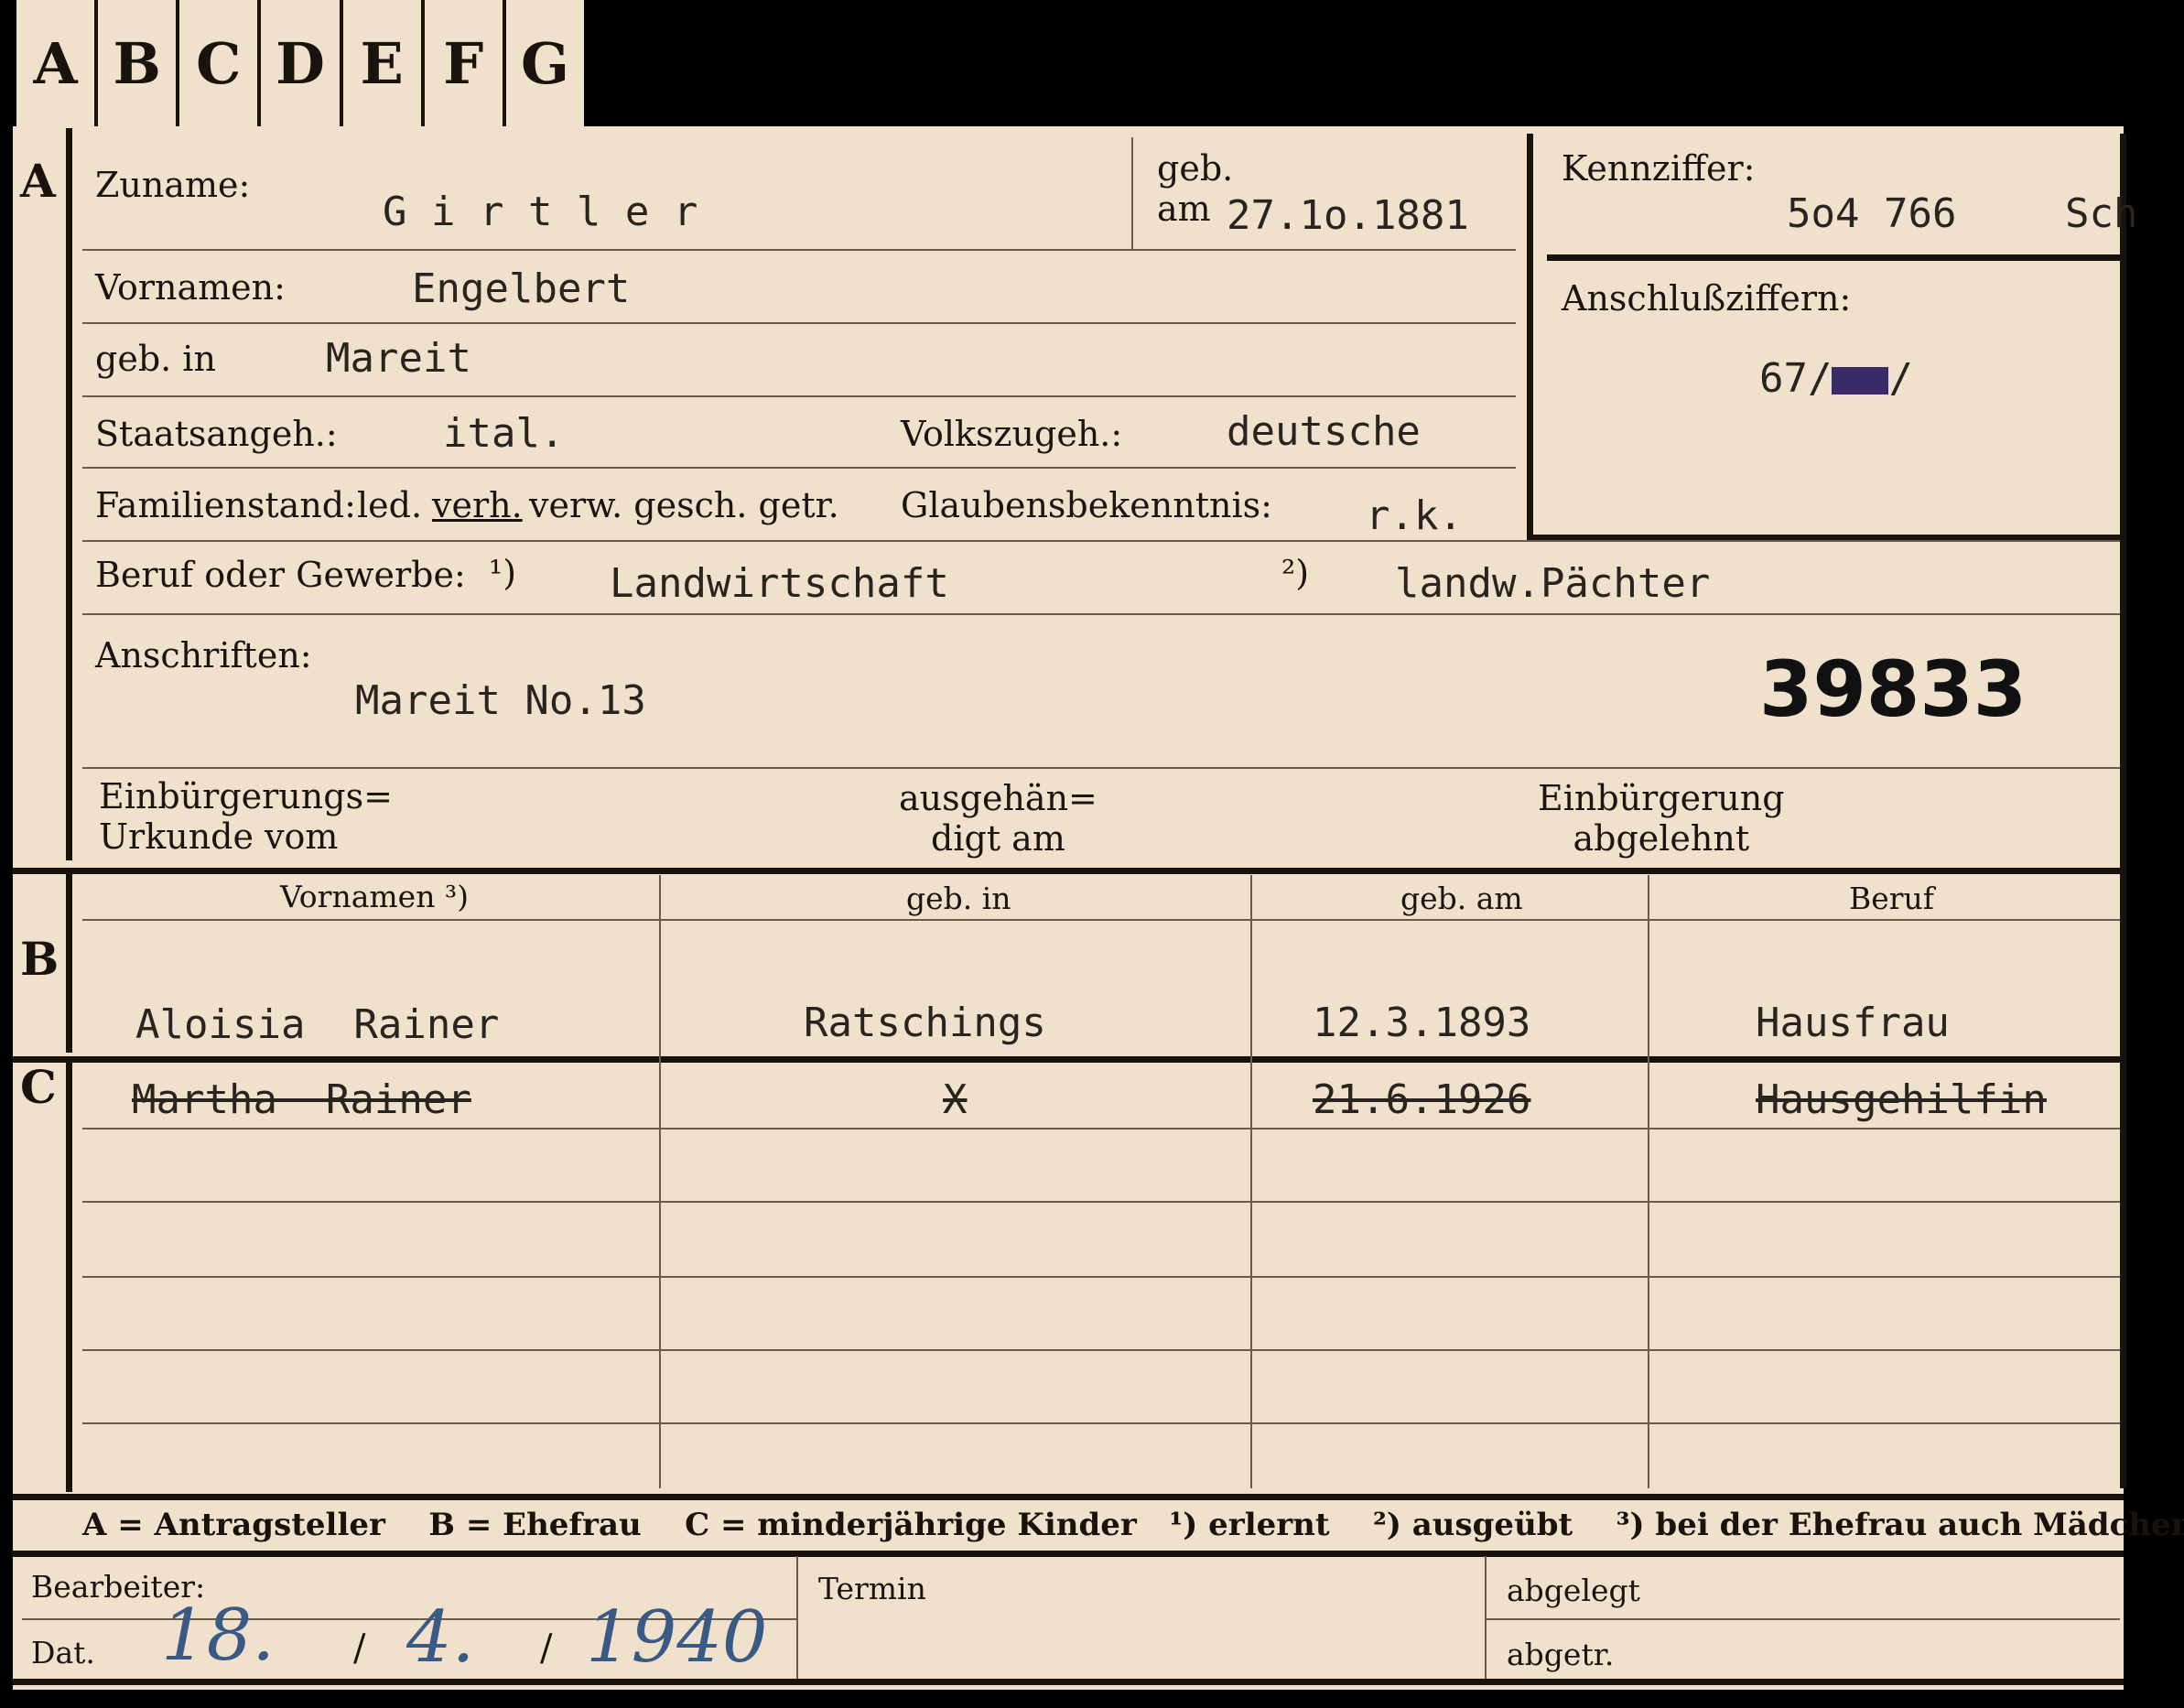 This screenshot has height=1708, width=2184. I want to click on anschluss-prefix: 67/, so click(1796, 378).